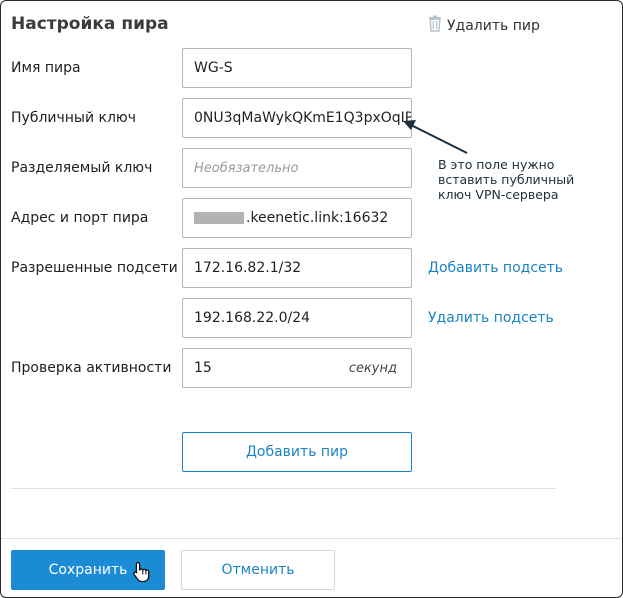 Image resolution: width=623 pixels, height=598 pixels. What do you see at coordinates (73, 118) in the screenshot?
I see `public-key-label: Публичный ключ` at bounding box center [73, 118].